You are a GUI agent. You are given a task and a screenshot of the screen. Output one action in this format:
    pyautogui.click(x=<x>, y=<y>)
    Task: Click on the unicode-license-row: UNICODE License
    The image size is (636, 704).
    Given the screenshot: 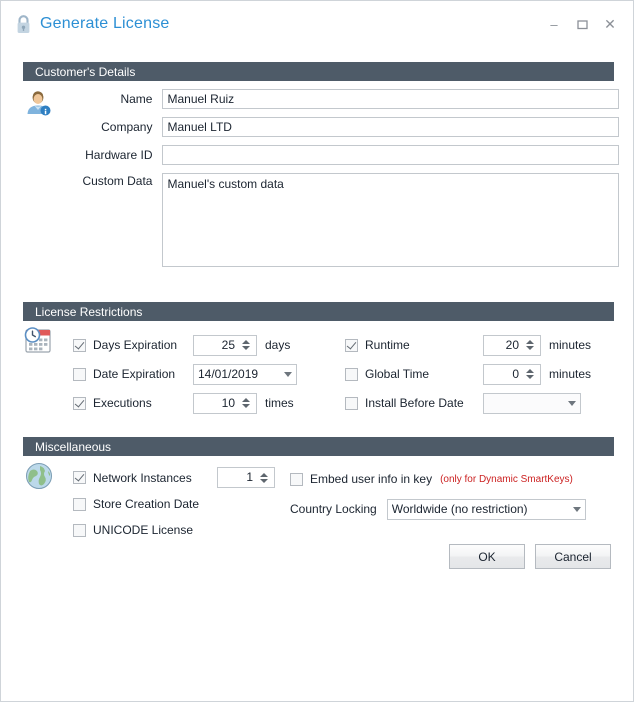 What is the action you would take?
    pyautogui.click(x=174, y=530)
    